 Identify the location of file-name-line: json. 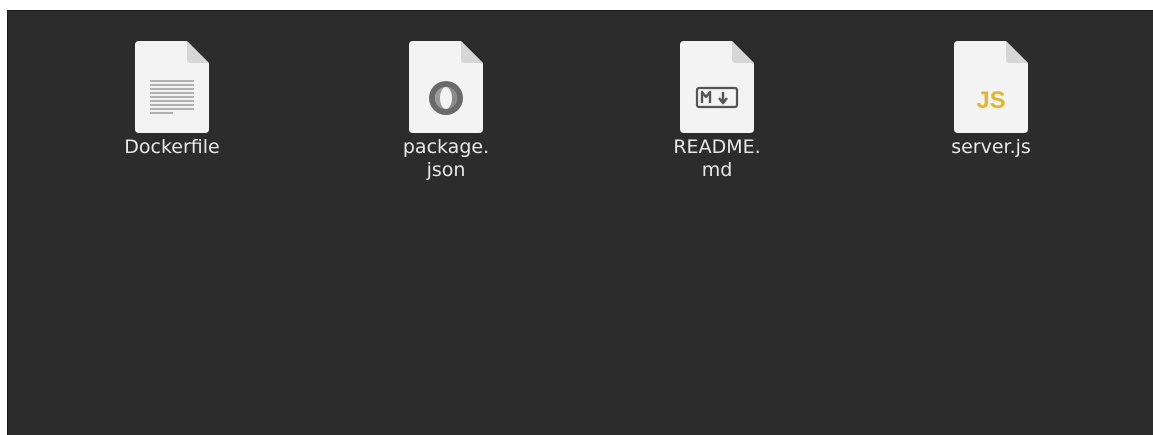
(446, 170).